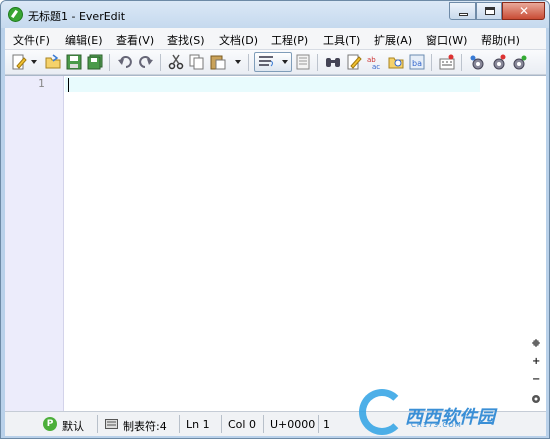 This screenshot has width=550, height=439. Describe the element at coordinates (536, 361) in the screenshot. I see `zoom-in-button: +` at that location.